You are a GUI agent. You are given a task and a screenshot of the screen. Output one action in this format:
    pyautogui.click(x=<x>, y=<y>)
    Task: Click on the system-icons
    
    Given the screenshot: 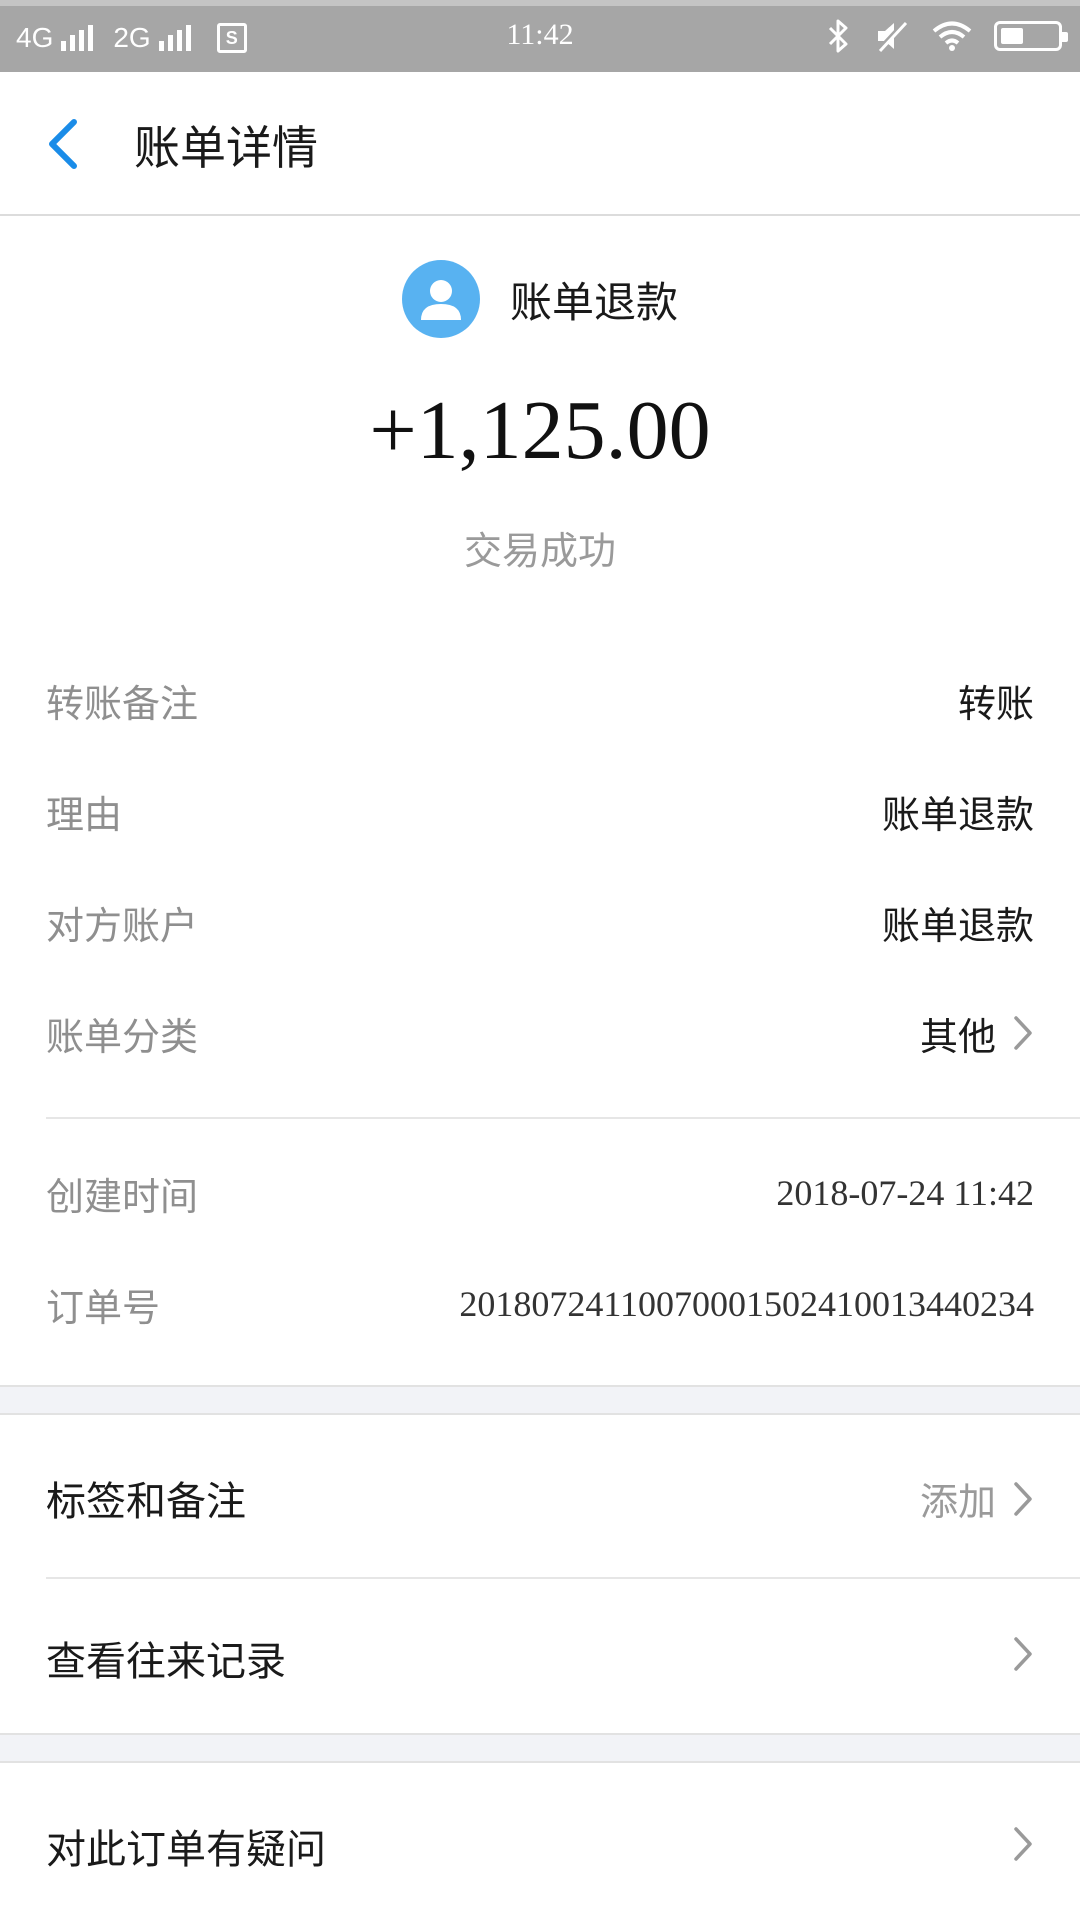 What is the action you would take?
    pyautogui.click(x=935, y=36)
    